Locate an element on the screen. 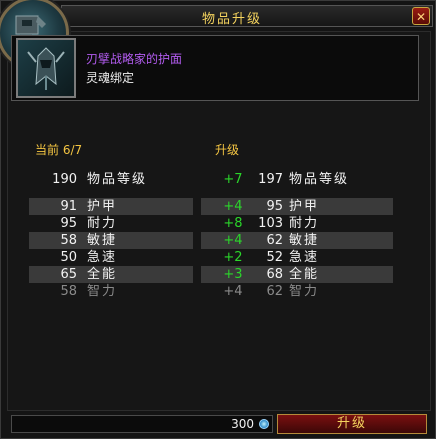  delta-value: +7 is located at coordinates (233, 179).